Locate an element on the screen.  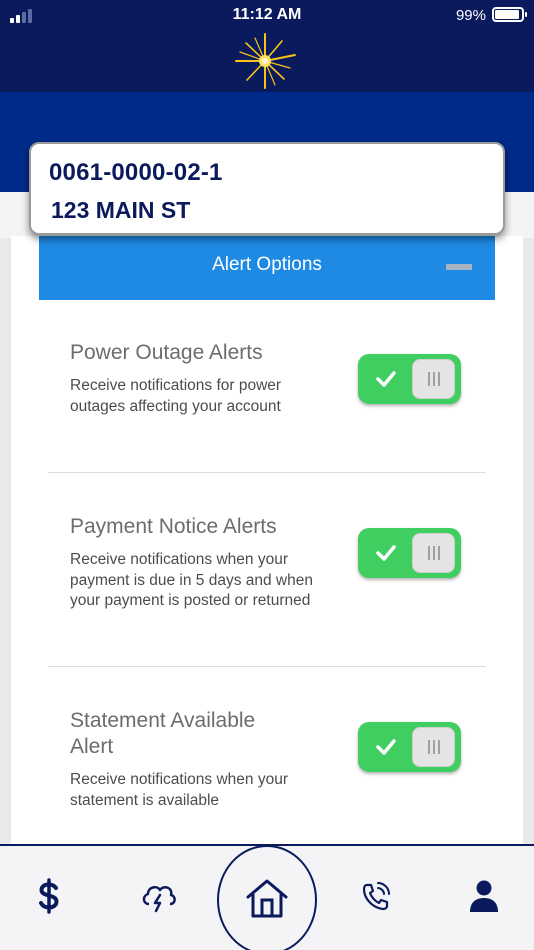
statement-available-toggle is located at coordinates (409, 747).